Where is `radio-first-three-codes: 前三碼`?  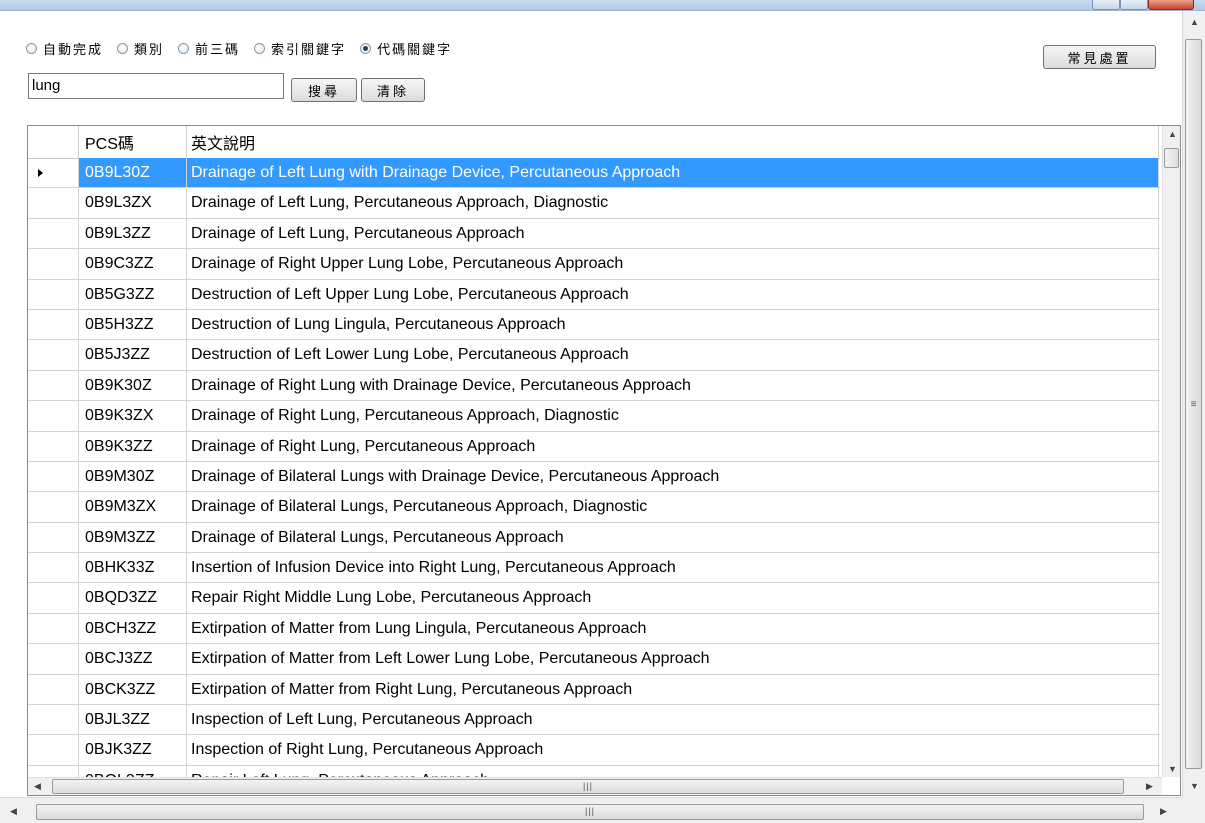
radio-first-three-codes: 前三碼 is located at coordinates (209, 48).